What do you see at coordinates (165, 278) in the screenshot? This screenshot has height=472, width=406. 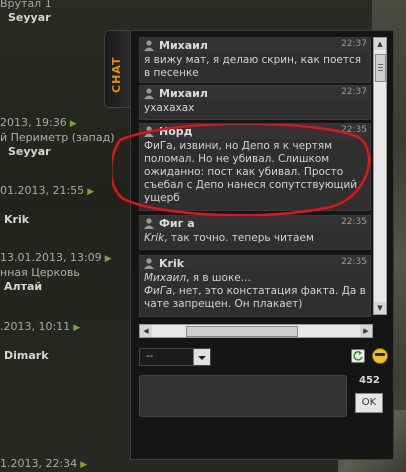 I see `message-mention: Михаил` at bounding box center [165, 278].